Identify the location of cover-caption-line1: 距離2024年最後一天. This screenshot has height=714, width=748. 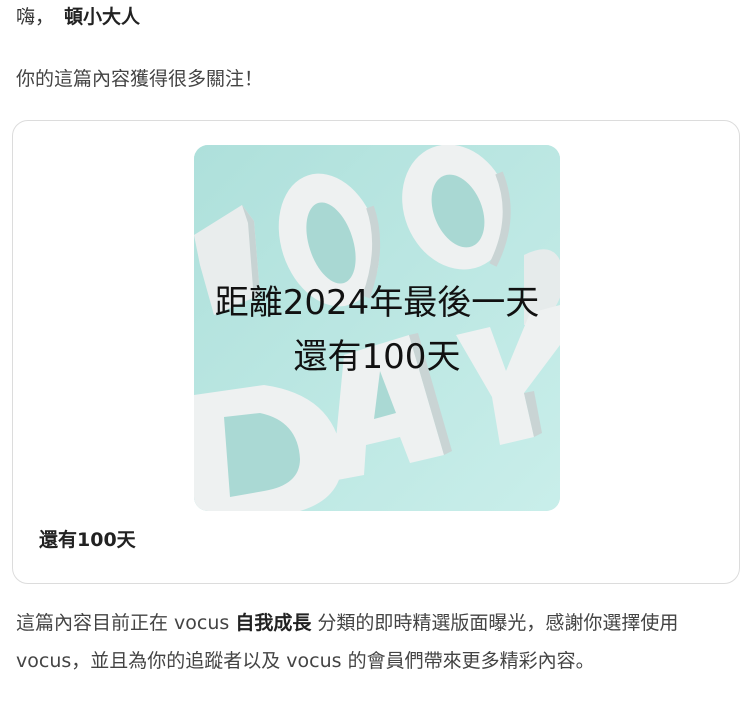
(377, 303).